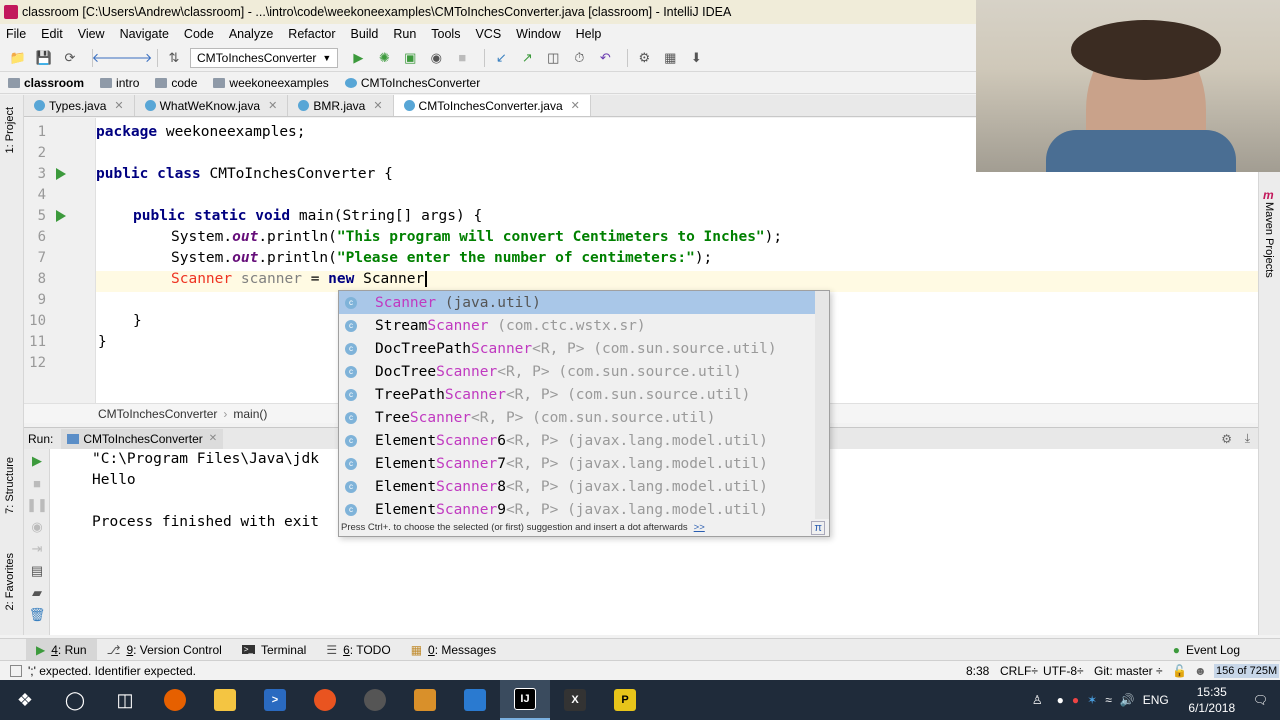  I want to click on status-toggle-icon, so click(16, 670).